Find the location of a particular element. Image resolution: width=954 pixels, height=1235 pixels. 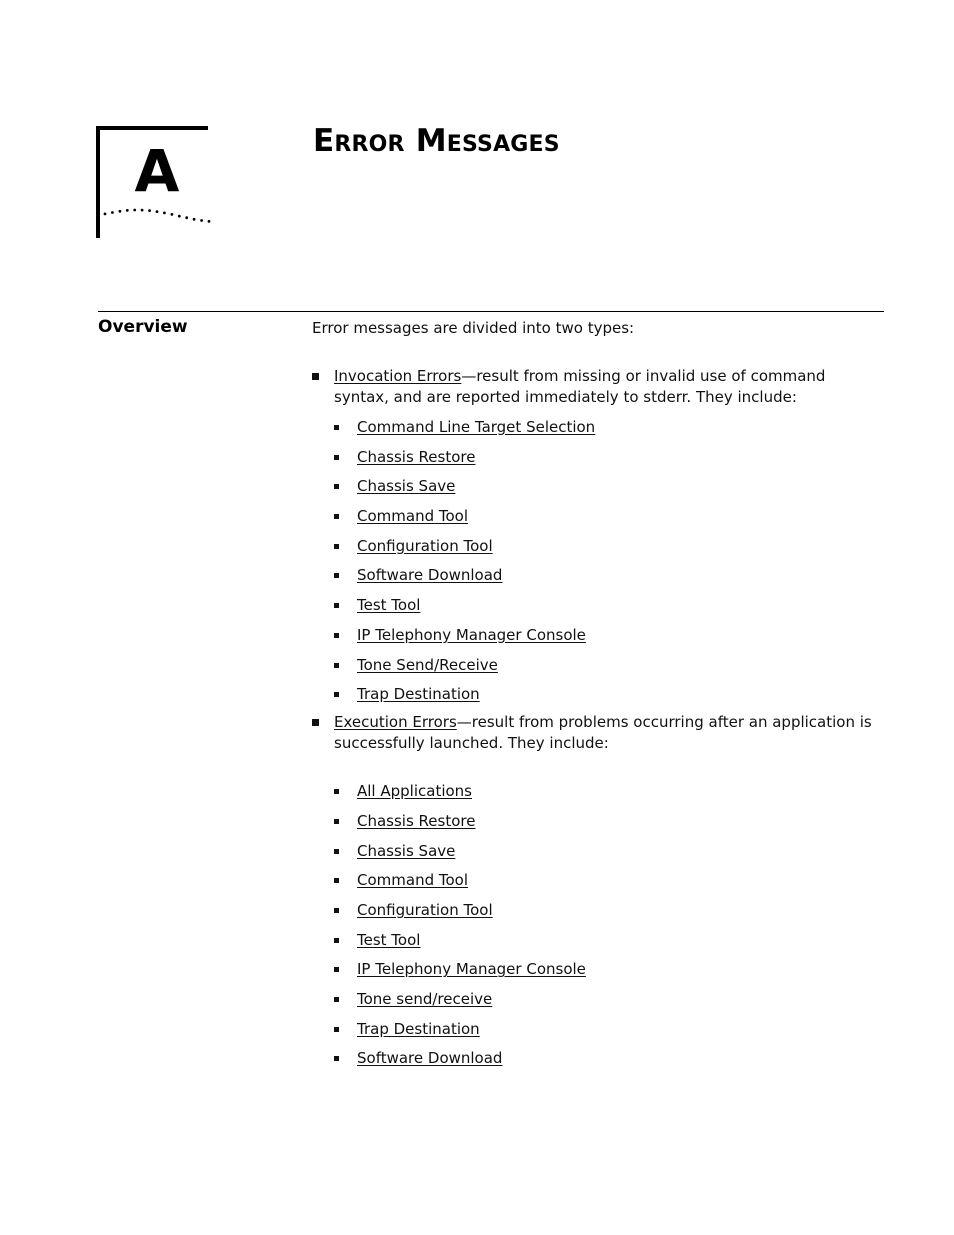

list-item: All Applications is located at coordinates (608, 796).